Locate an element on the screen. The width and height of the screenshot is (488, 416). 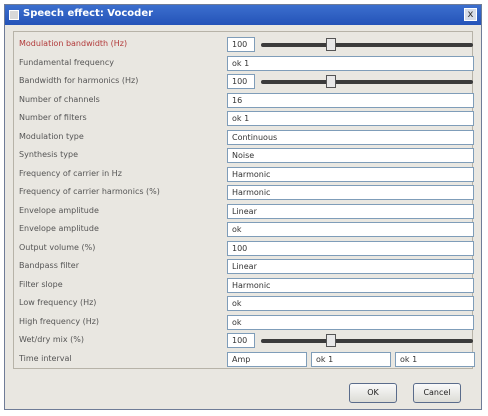
setting-row: High frequency (Hz) ok is located at coordinates (244, 322).